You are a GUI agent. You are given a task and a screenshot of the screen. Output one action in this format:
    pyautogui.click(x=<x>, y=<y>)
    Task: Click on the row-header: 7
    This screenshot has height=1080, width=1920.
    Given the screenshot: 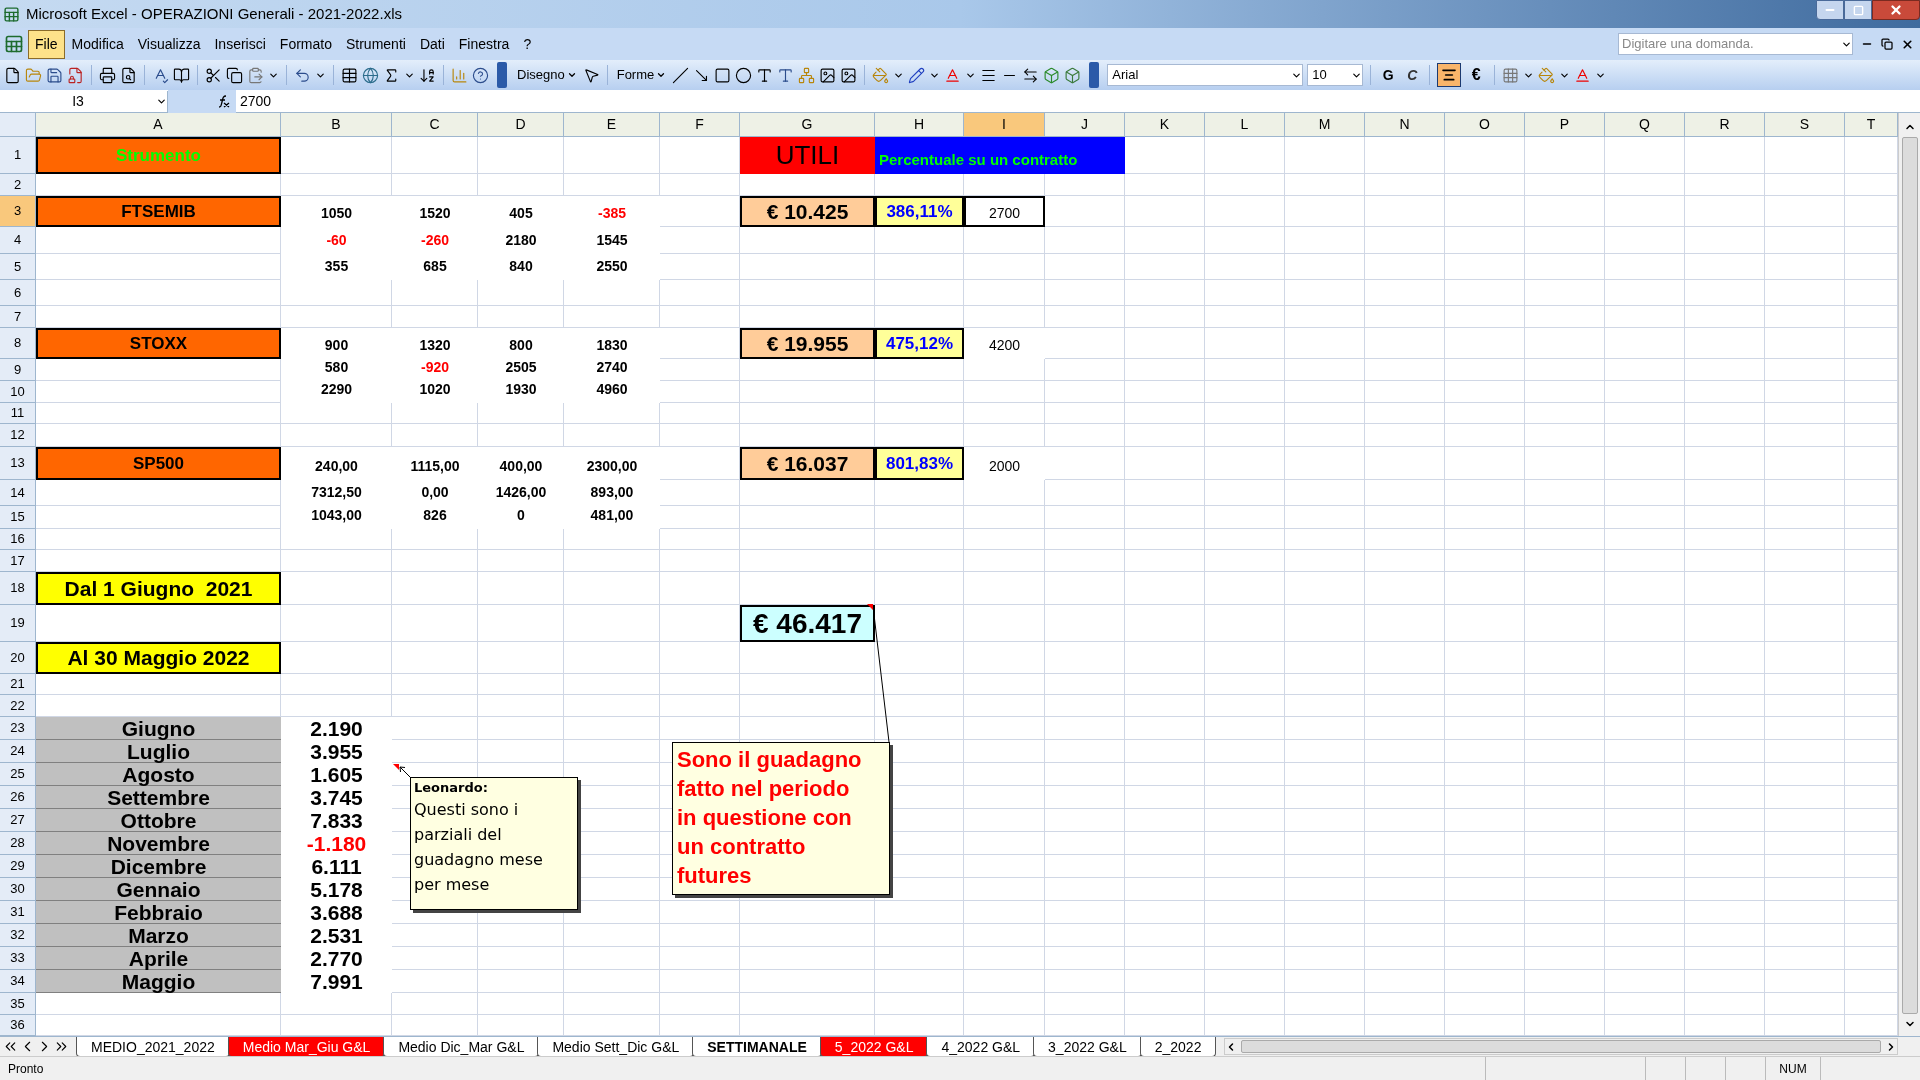 What is the action you would take?
    pyautogui.click(x=18, y=317)
    